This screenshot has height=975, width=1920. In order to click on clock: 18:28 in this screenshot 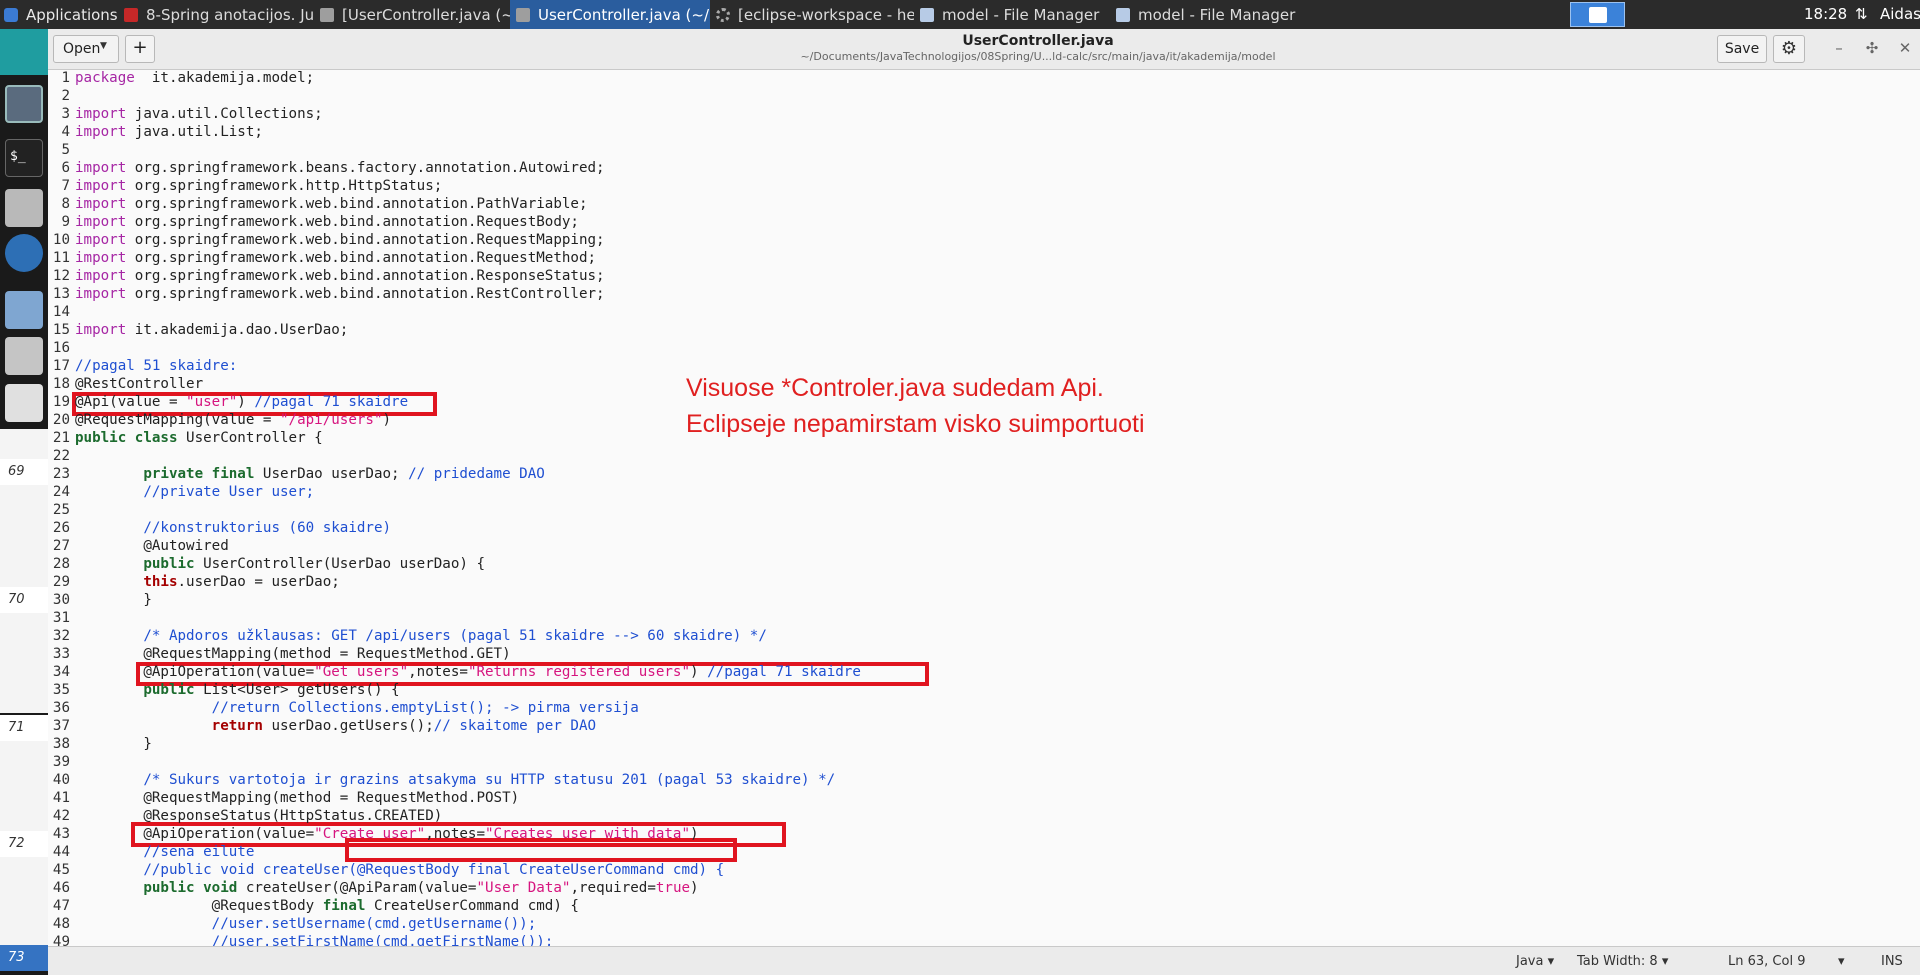, I will do `click(1825, 14)`.